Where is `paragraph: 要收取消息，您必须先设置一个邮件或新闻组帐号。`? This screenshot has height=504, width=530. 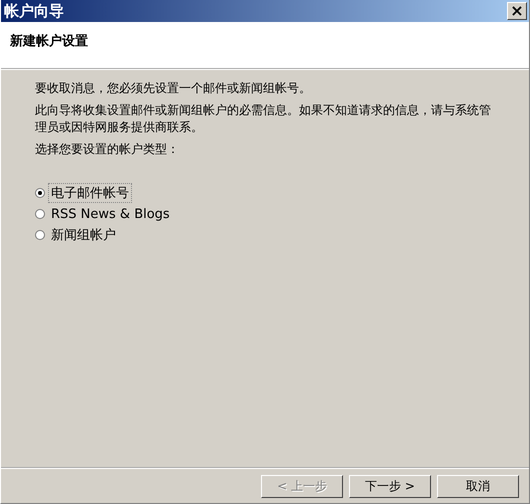
paragraph: 要收取消息，您必须先设置一个邮件或新闻组帐号。 is located at coordinates (173, 88).